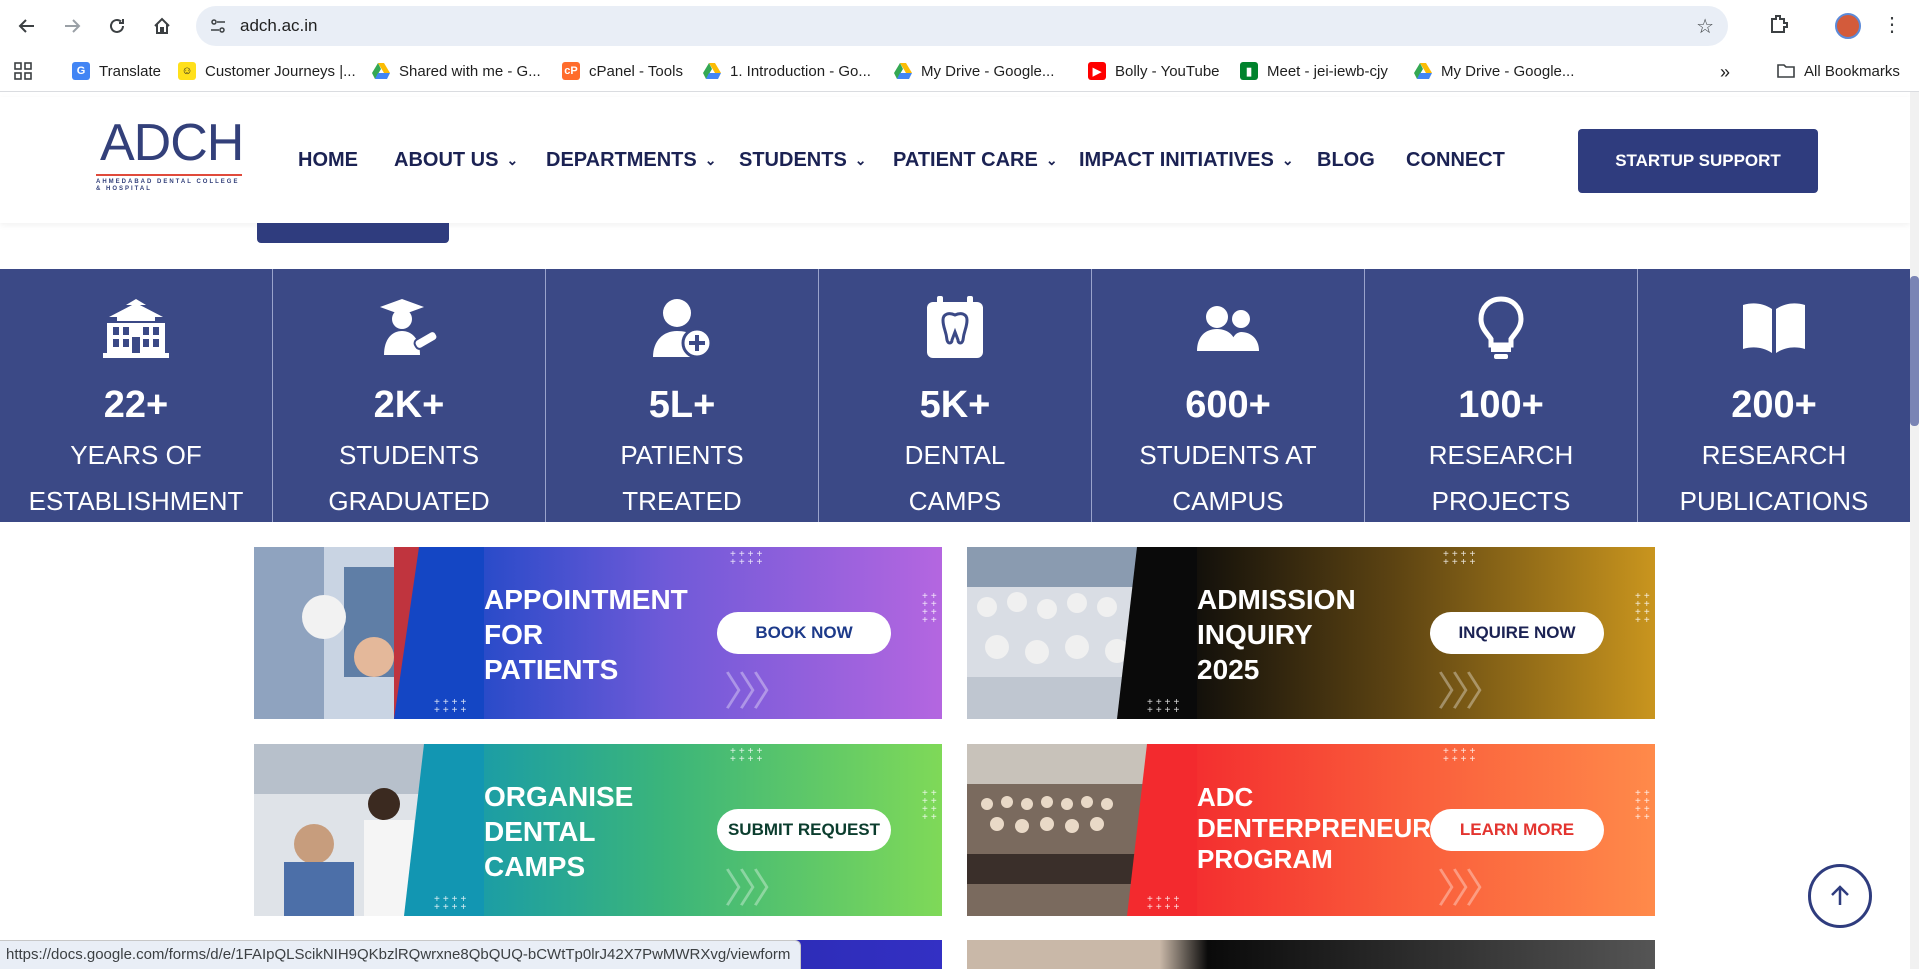 The width and height of the screenshot is (1919, 969). Describe the element at coordinates (1774, 501) in the screenshot. I see `stat-label-line: PUBLICATIONS` at that location.